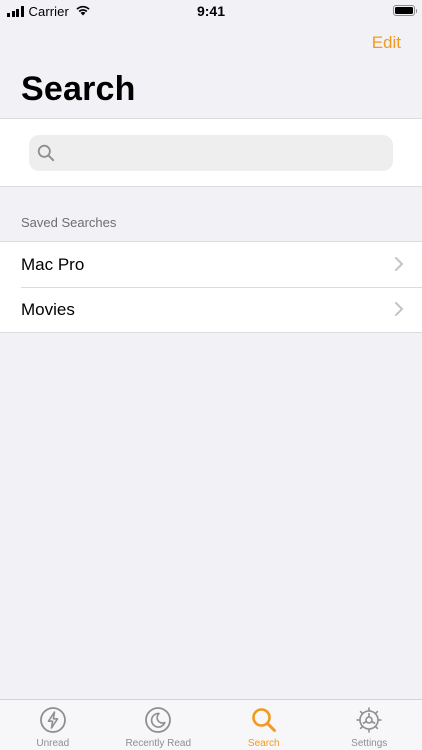 The image size is (422, 750). I want to click on moon-icon, so click(158, 720).